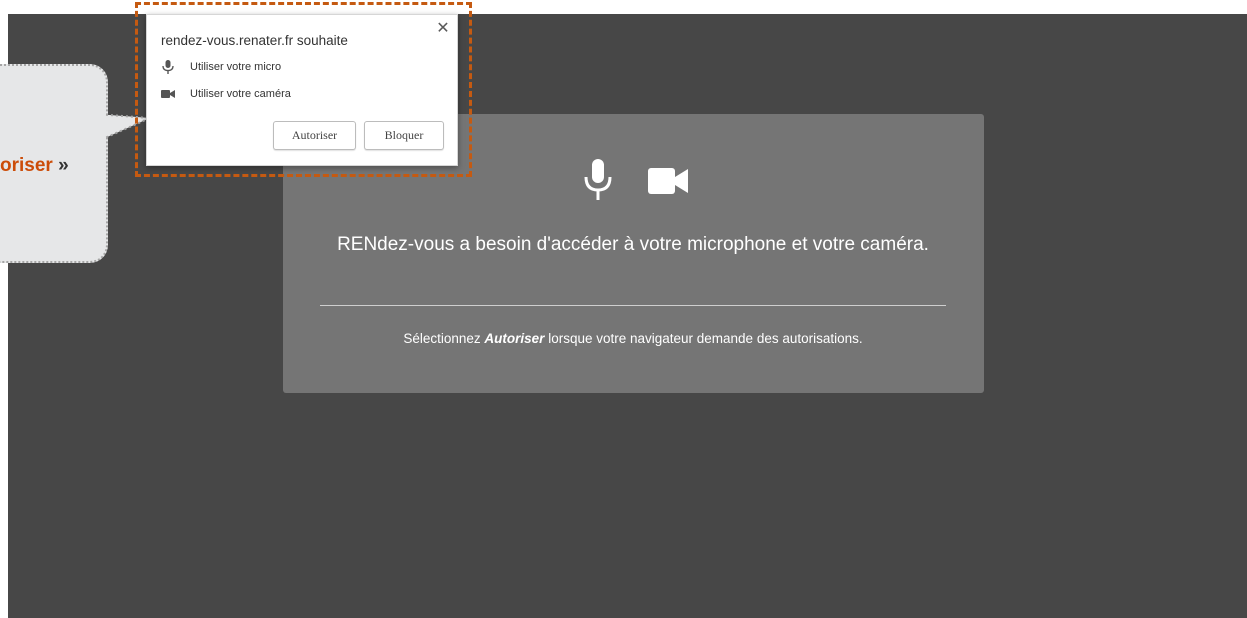  What do you see at coordinates (598, 179) in the screenshot?
I see `microphone-icon` at bounding box center [598, 179].